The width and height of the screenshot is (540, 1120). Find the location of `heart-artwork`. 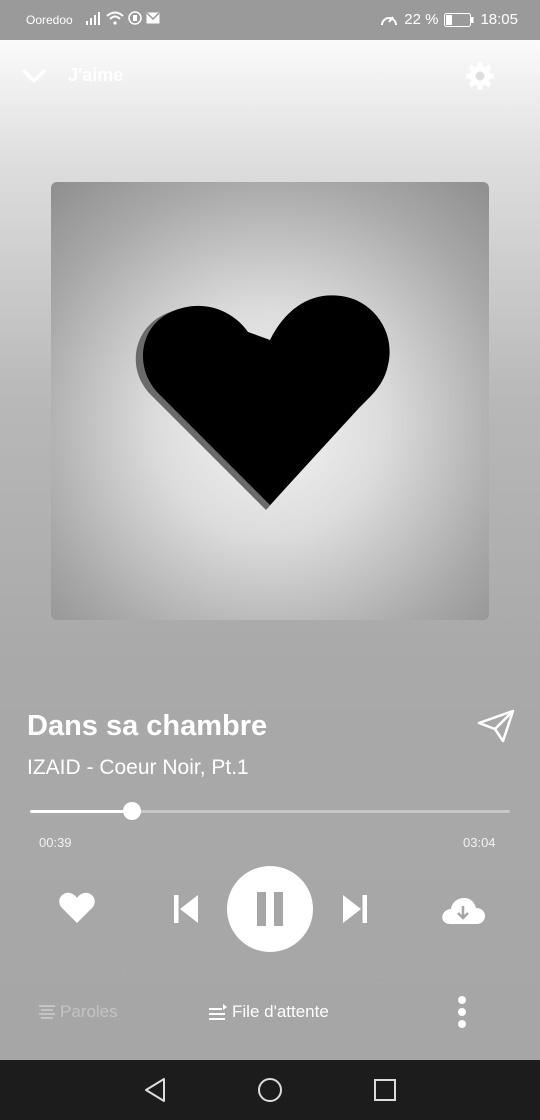

heart-artwork is located at coordinates (262, 402).